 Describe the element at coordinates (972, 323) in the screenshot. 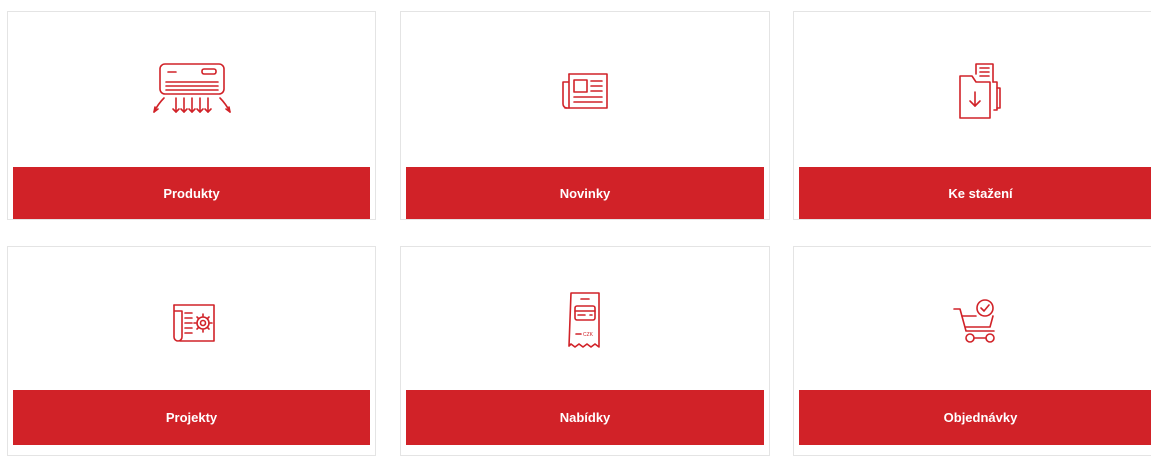

I see `cart-check-icon` at that location.